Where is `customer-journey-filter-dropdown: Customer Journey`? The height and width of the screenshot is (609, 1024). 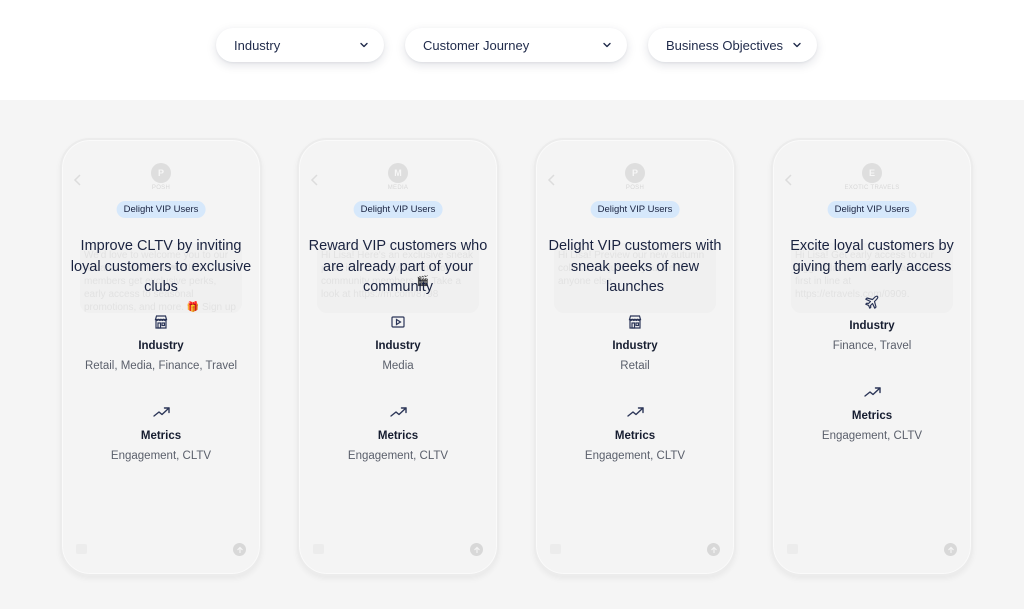 customer-journey-filter-dropdown: Customer Journey is located at coordinates (516, 45).